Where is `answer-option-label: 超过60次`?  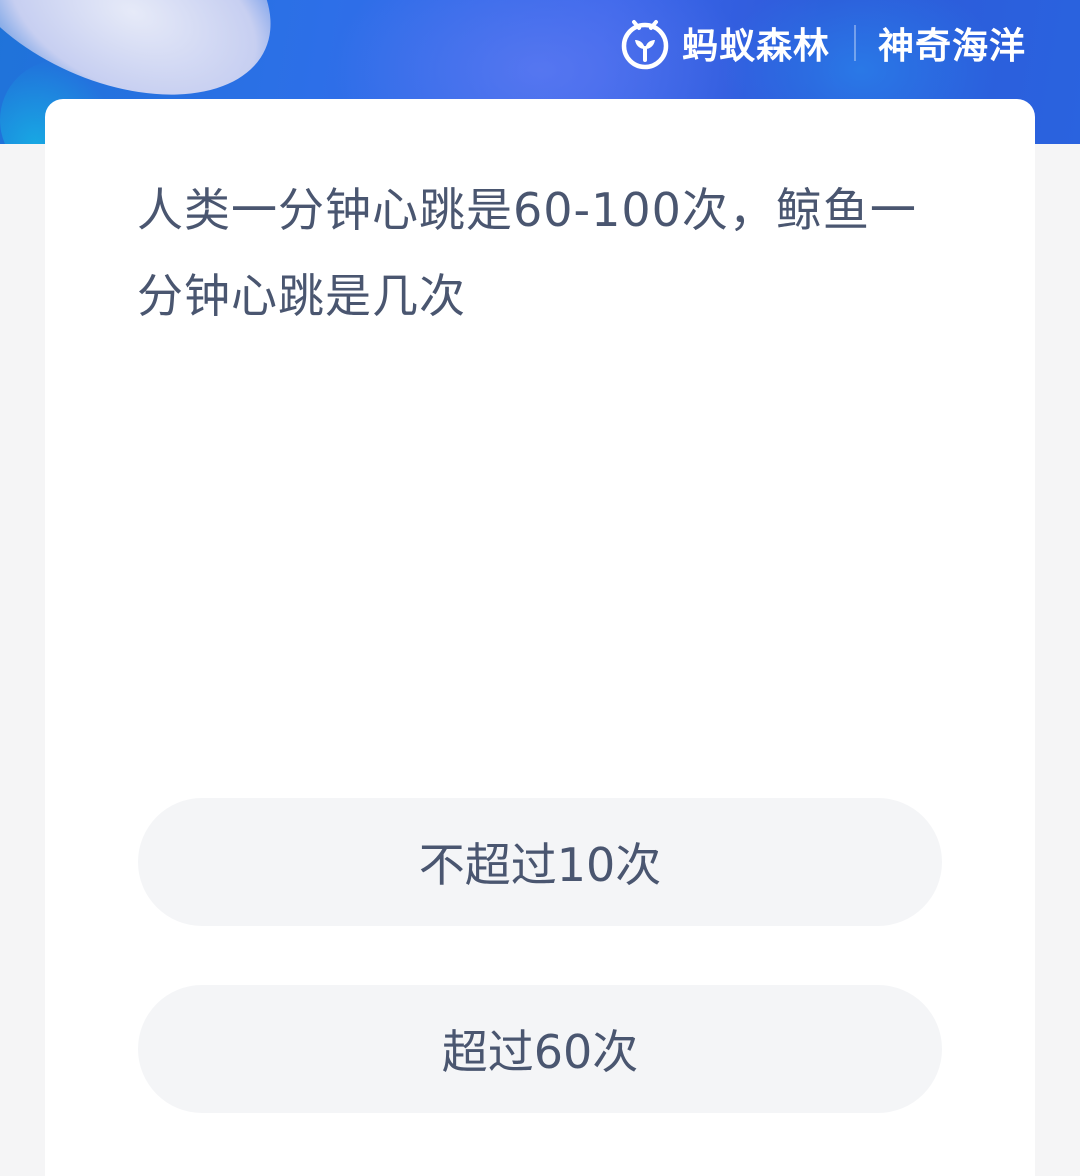
answer-option-label: 超过60次 is located at coordinates (540, 1052).